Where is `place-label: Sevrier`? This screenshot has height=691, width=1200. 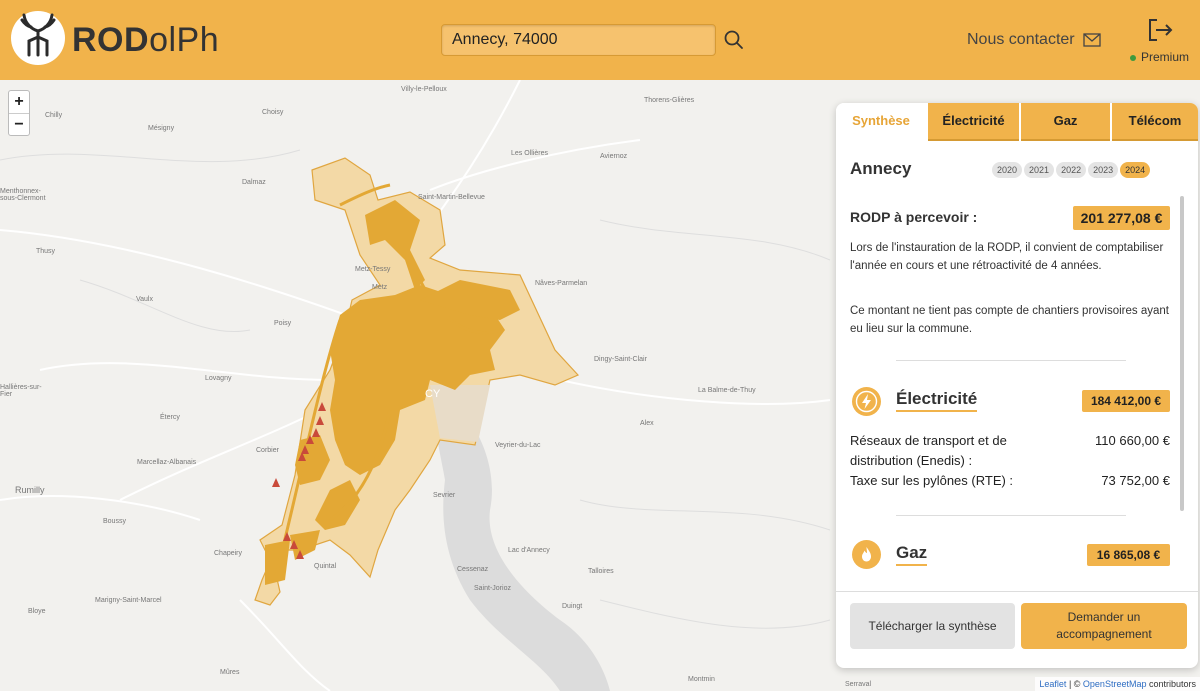 place-label: Sevrier is located at coordinates (444, 495).